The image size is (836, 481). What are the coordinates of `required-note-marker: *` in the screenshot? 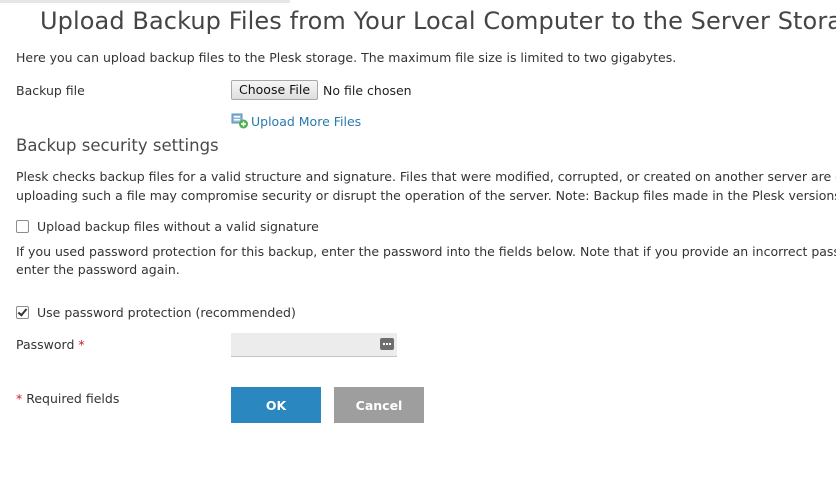 It's located at (19, 398).